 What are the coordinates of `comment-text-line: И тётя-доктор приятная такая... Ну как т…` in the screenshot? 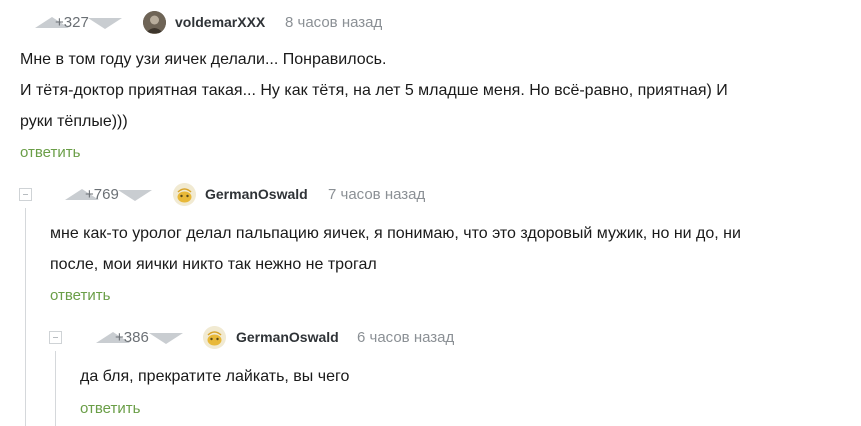 It's located at (374, 90).